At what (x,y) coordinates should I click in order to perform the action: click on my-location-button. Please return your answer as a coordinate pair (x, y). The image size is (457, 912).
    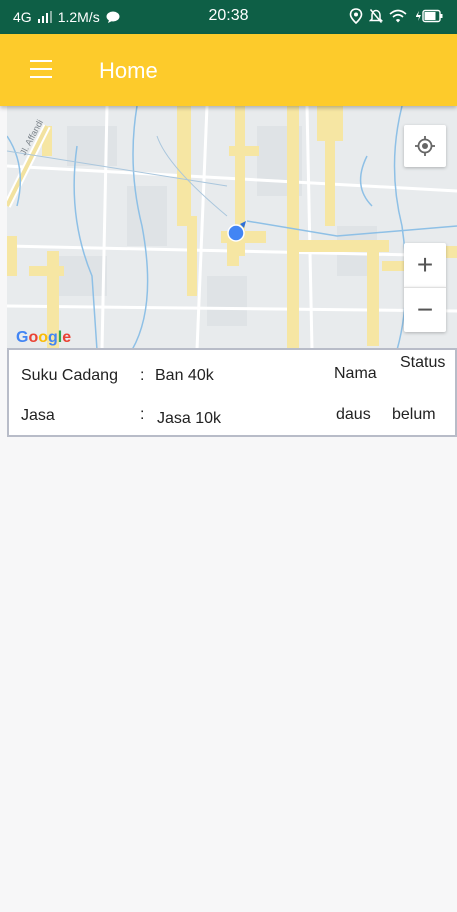
    Looking at the image, I should click on (425, 146).